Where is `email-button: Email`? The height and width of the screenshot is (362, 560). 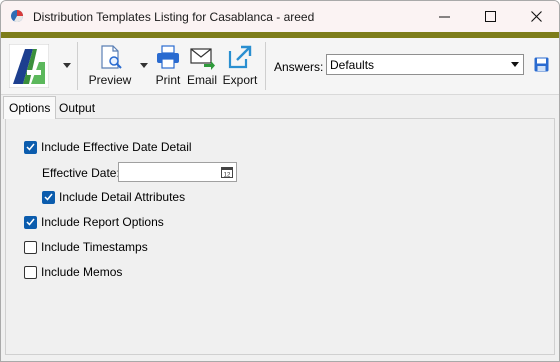 email-button: Email is located at coordinates (202, 66).